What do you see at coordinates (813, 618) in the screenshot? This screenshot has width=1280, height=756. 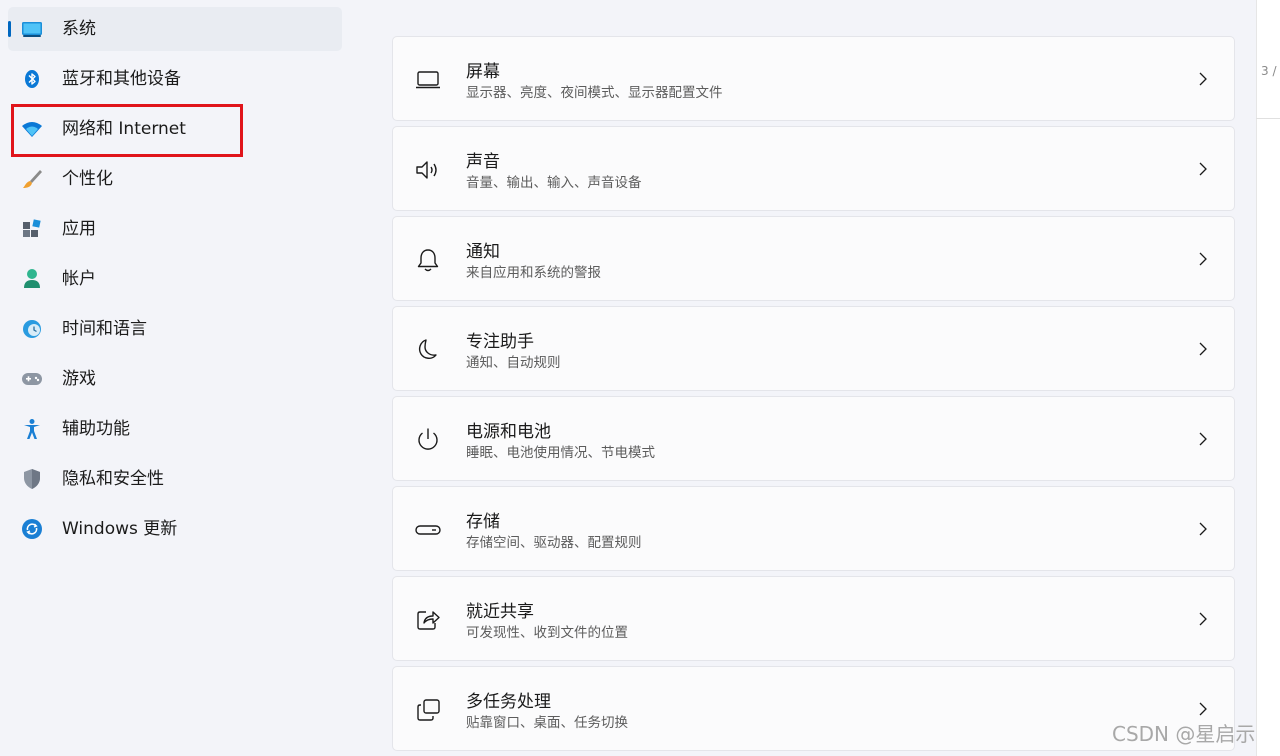 I see `card-nearby-sharing: 就近共享 可发现性、收到文件的位置` at bounding box center [813, 618].